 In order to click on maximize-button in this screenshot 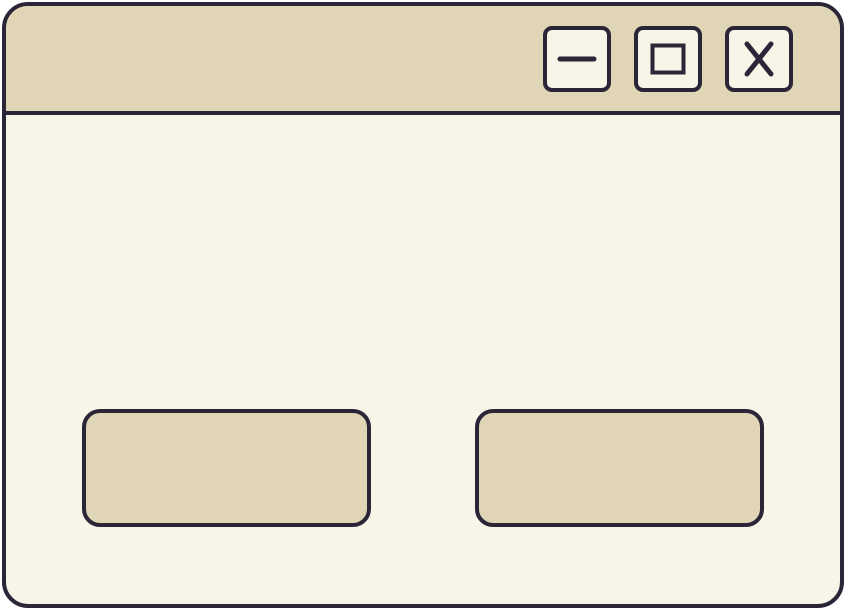, I will do `click(668, 59)`.